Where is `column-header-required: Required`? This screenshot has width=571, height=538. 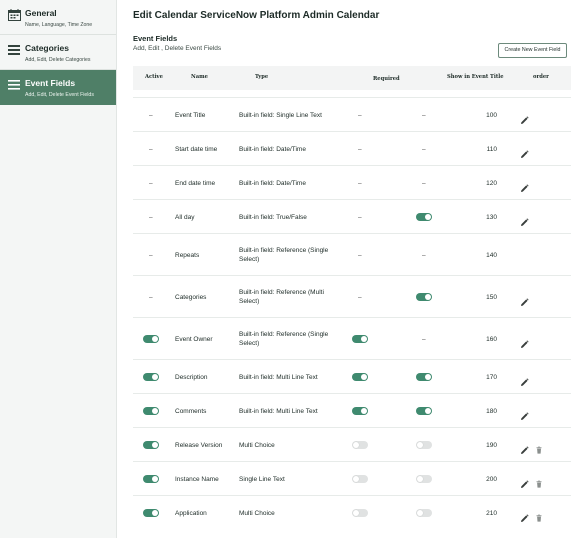 column-header-required: Required is located at coordinates (386, 79).